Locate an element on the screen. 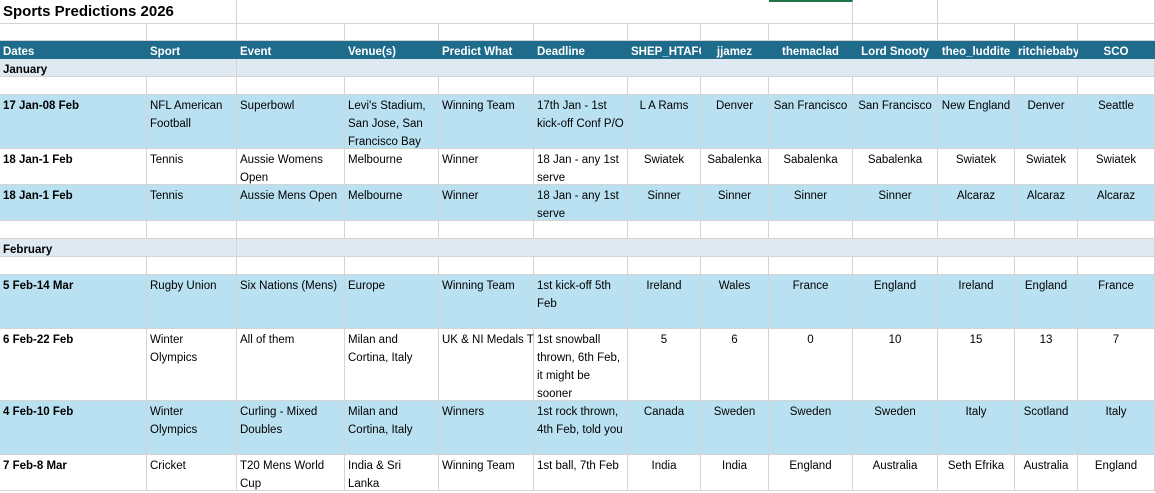 Image resolution: width=1155 pixels, height=493 pixels. cell-sport: Tennis is located at coordinates (192, 203).